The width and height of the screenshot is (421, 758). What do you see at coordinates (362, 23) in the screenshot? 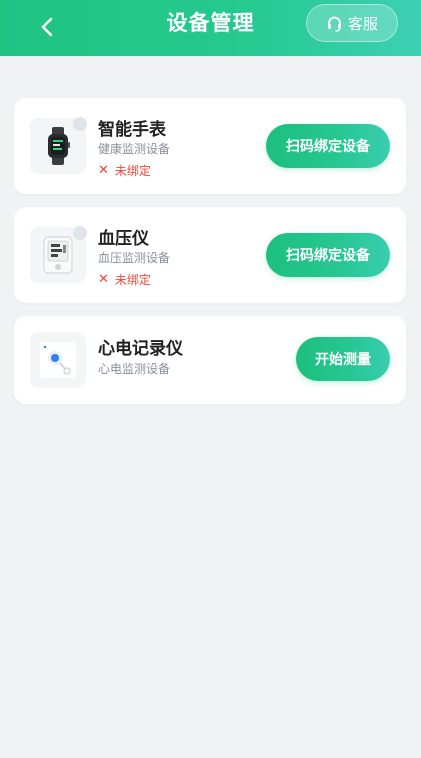
I see `customer-service-label: 客服` at bounding box center [362, 23].